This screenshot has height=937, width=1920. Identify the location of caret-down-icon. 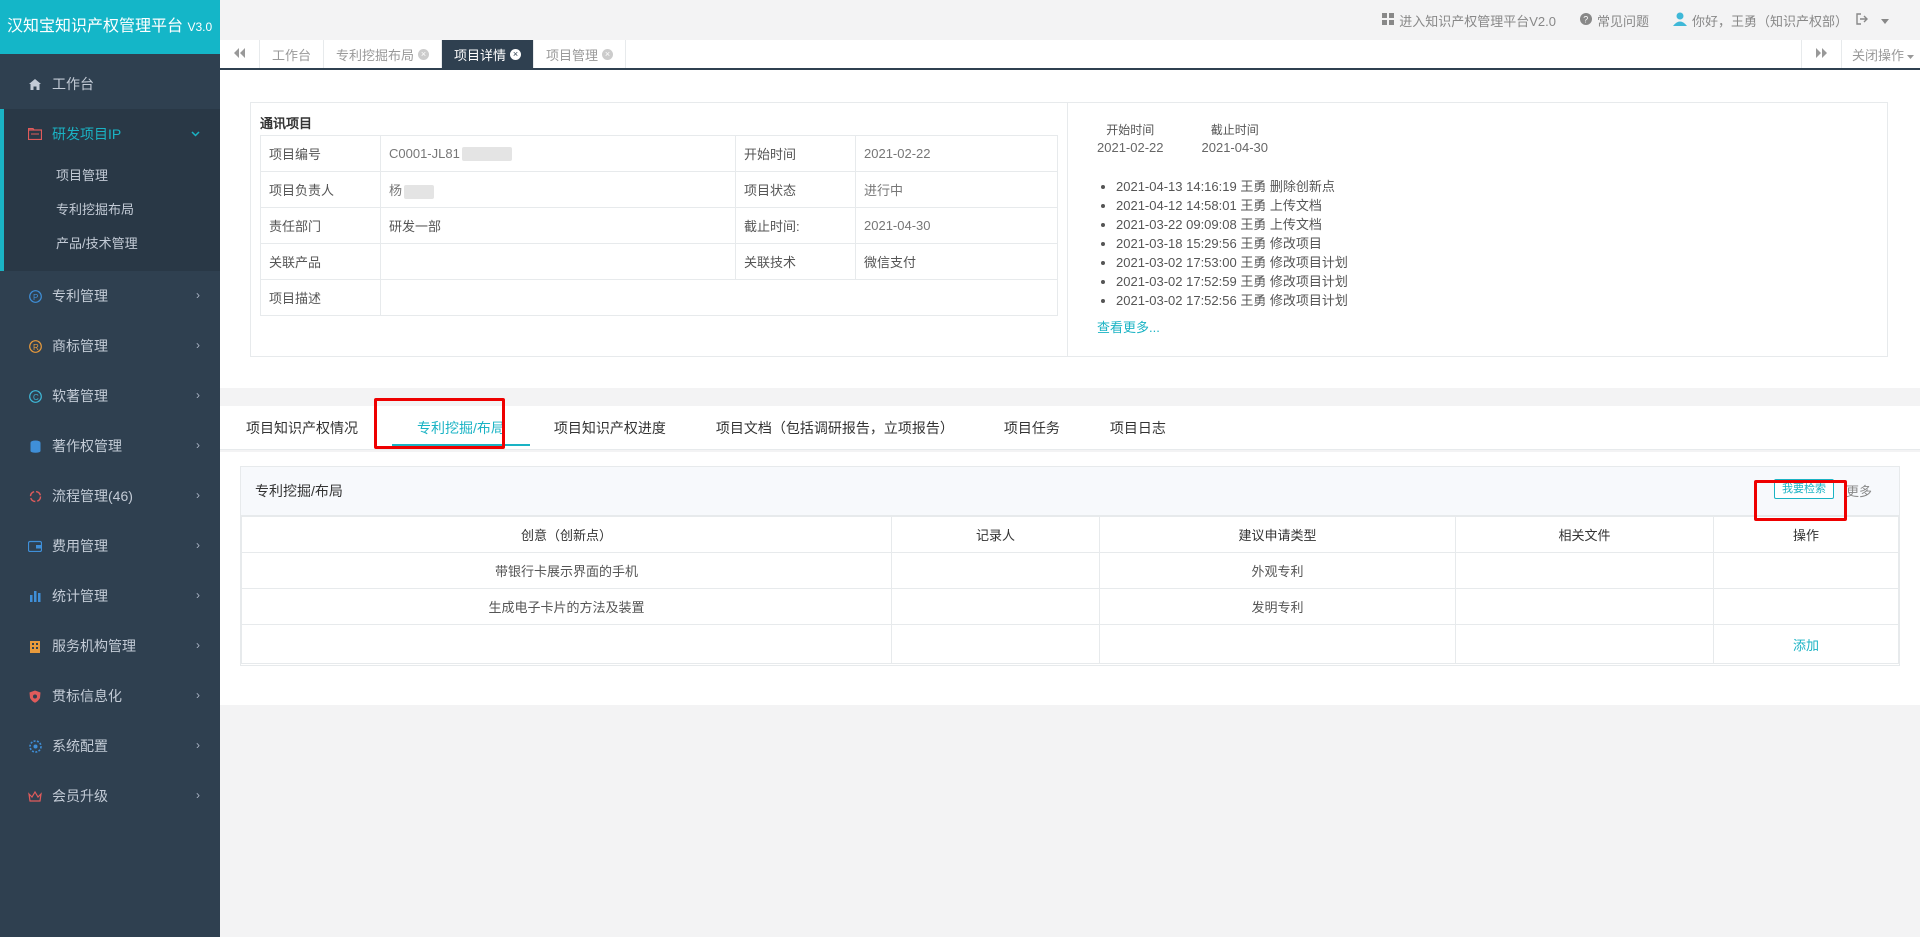
(1885, 20).